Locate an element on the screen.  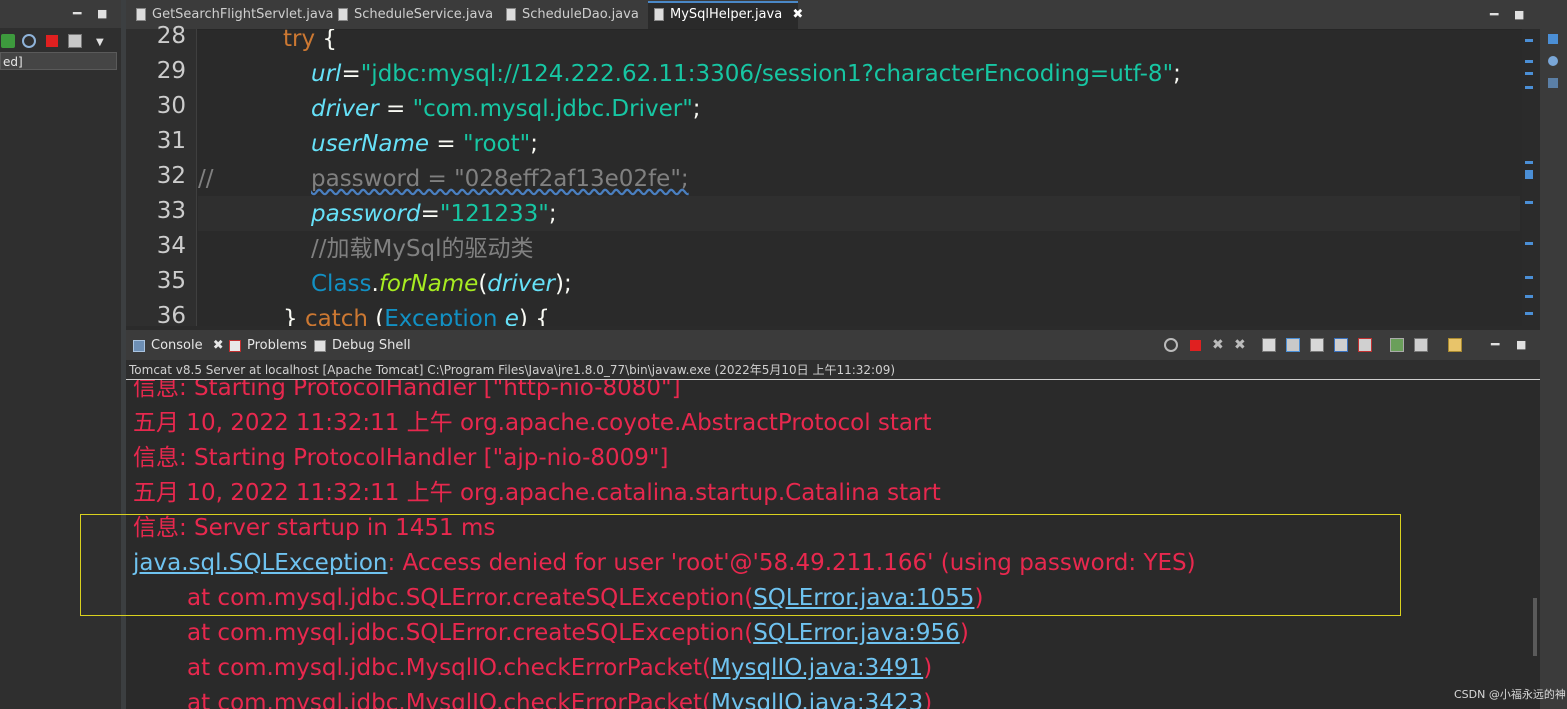
show-on-stdout-icon is located at coordinates (1341, 345).